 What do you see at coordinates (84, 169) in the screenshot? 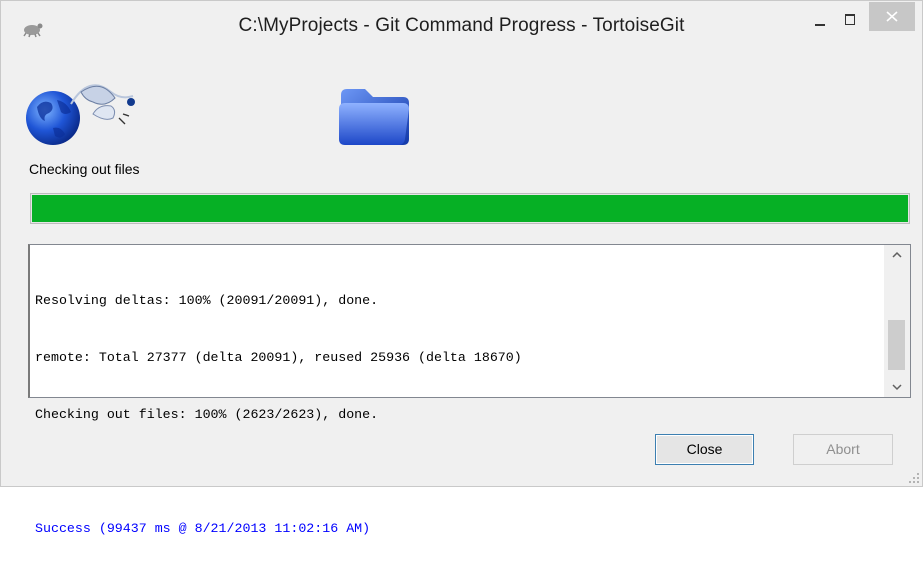
I see `status-label: Checking out files` at bounding box center [84, 169].